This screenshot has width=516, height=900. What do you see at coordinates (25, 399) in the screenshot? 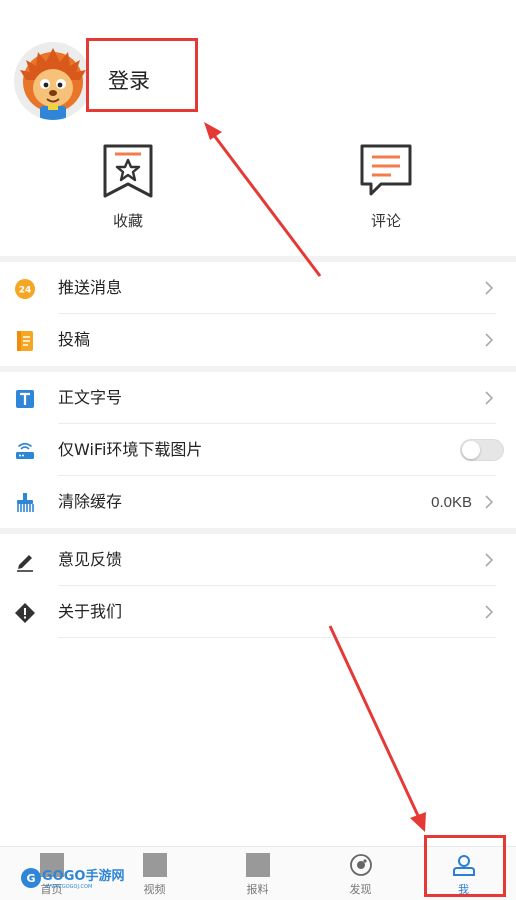
I see `text-size-icon` at bounding box center [25, 399].